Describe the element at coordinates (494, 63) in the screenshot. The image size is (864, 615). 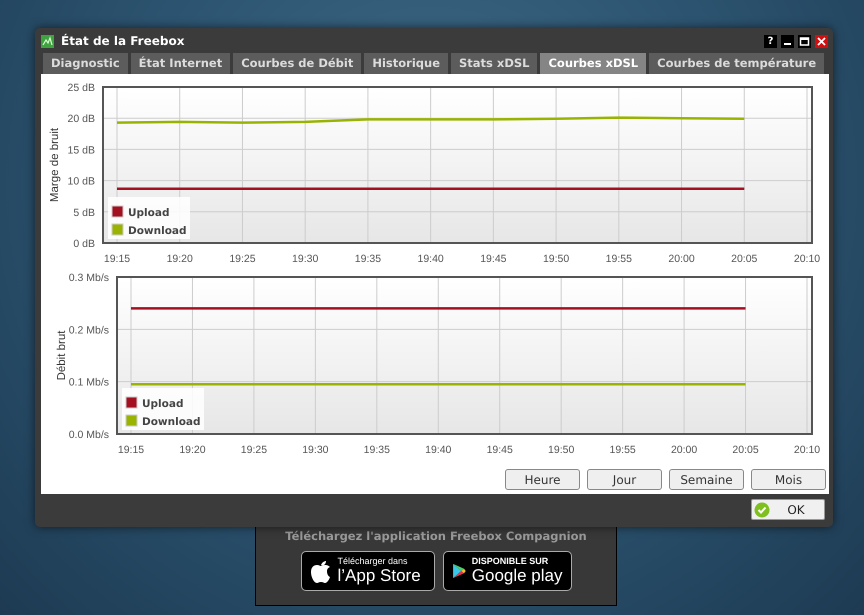
I see `tab: Stats xDSL` at that location.